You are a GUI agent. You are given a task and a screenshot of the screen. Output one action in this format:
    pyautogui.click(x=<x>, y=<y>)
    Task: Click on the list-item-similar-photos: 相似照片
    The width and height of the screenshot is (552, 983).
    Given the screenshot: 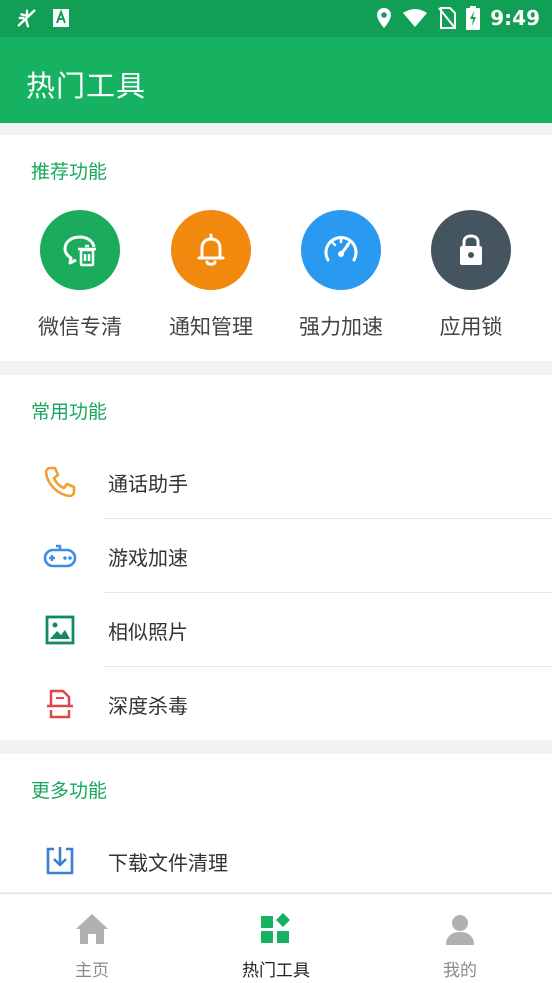 What is the action you would take?
    pyautogui.click(x=276, y=630)
    